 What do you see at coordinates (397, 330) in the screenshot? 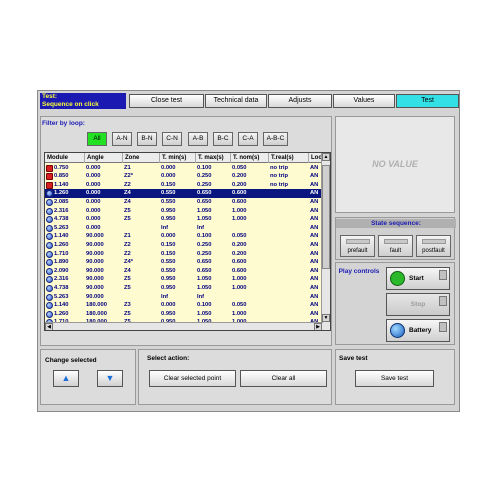
I see `battery-icon` at bounding box center [397, 330].